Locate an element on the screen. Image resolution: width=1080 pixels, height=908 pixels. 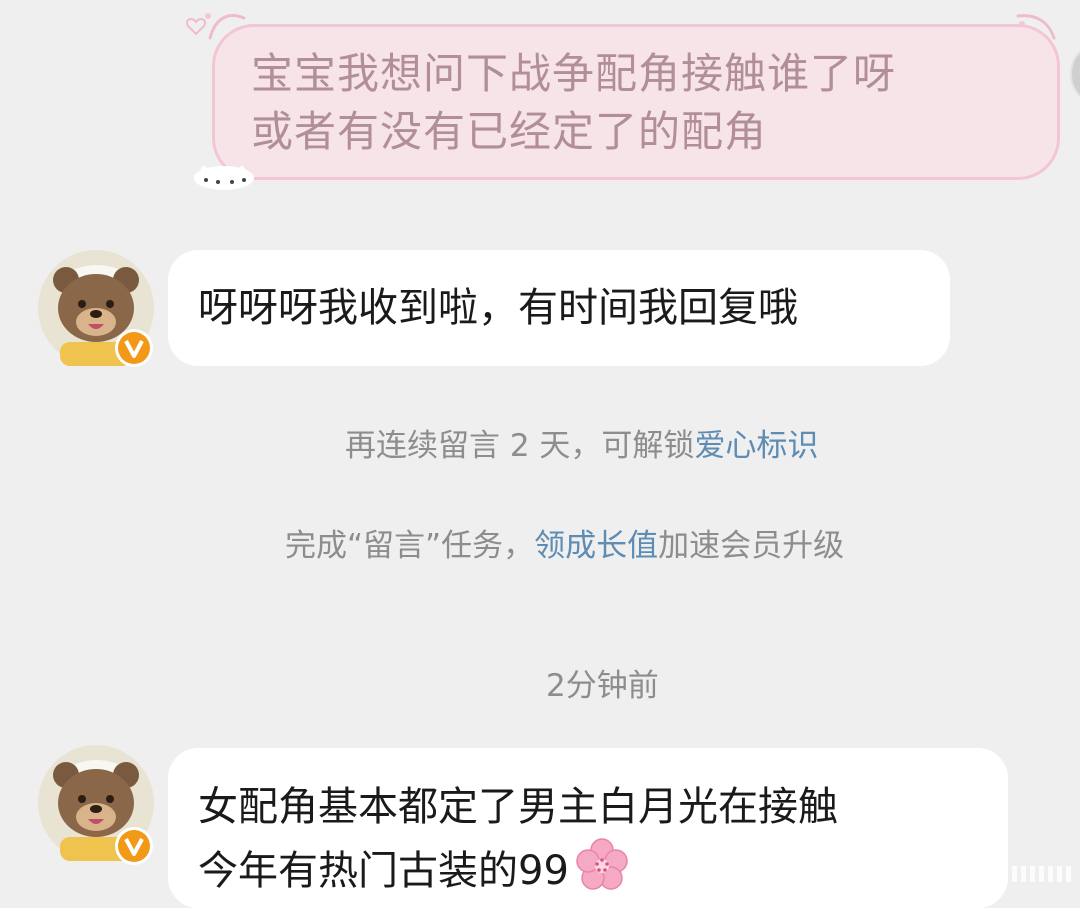
message-text: 今年有热门古装的99 is located at coordinates (383, 871).